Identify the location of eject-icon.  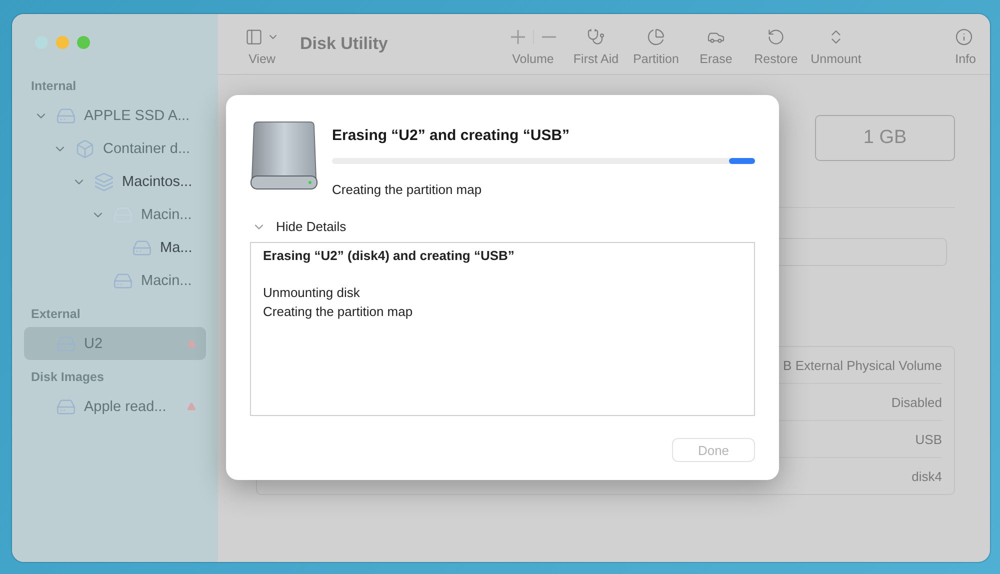
(191, 406).